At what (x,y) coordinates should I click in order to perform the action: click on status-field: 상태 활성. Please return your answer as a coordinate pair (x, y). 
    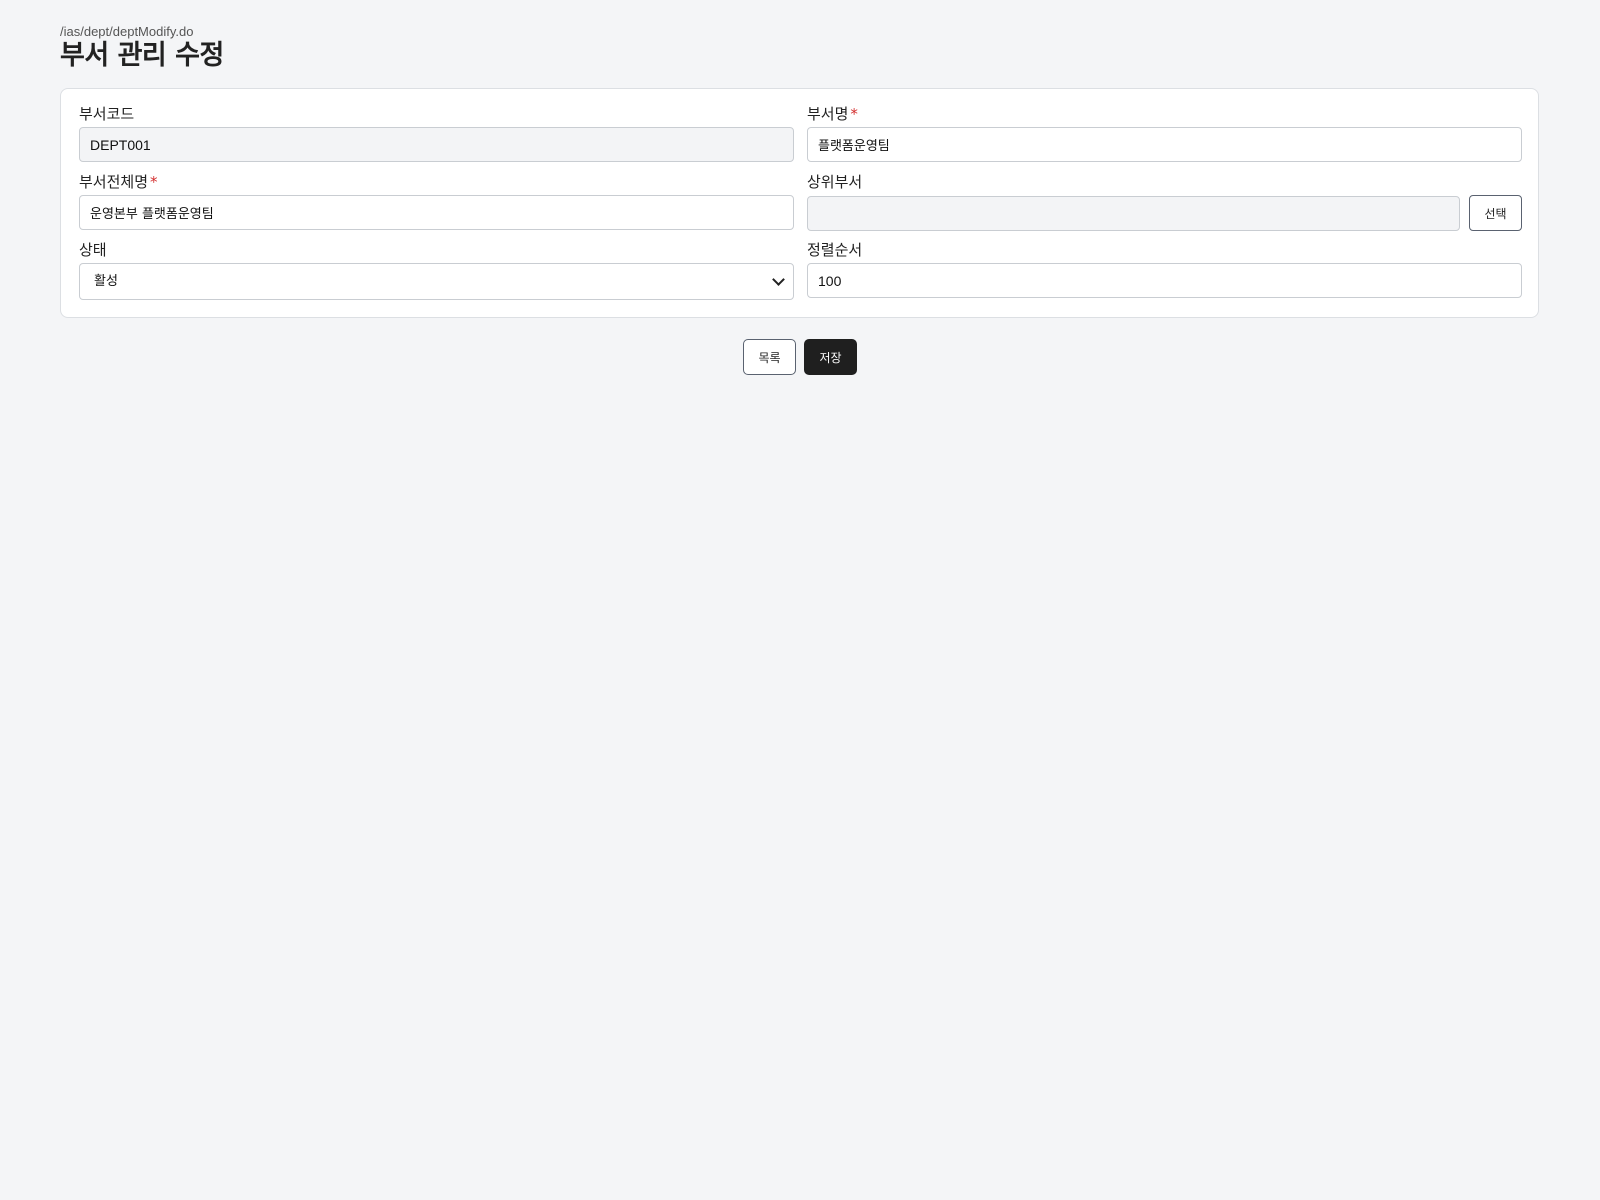
    Looking at the image, I should click on (436, 270).